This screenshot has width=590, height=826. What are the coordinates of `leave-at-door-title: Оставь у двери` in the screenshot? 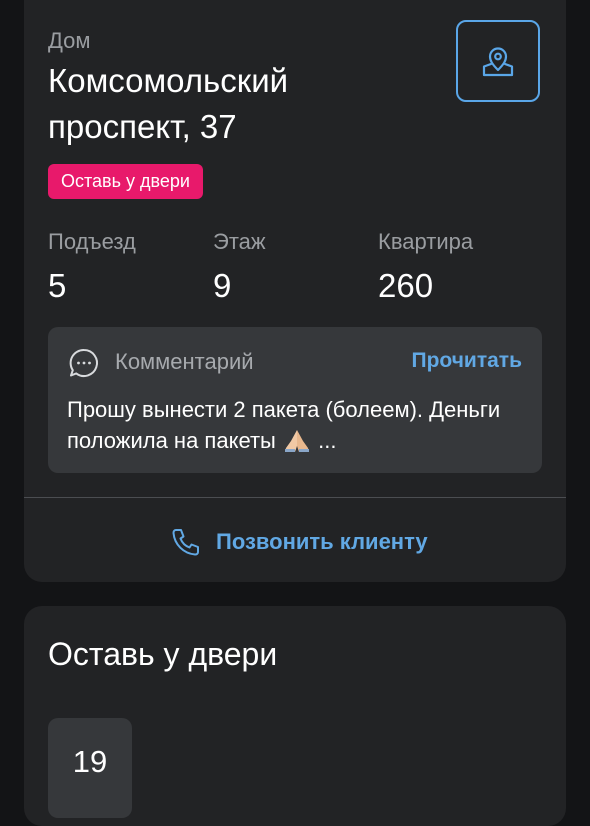 It's located at (163, 654).